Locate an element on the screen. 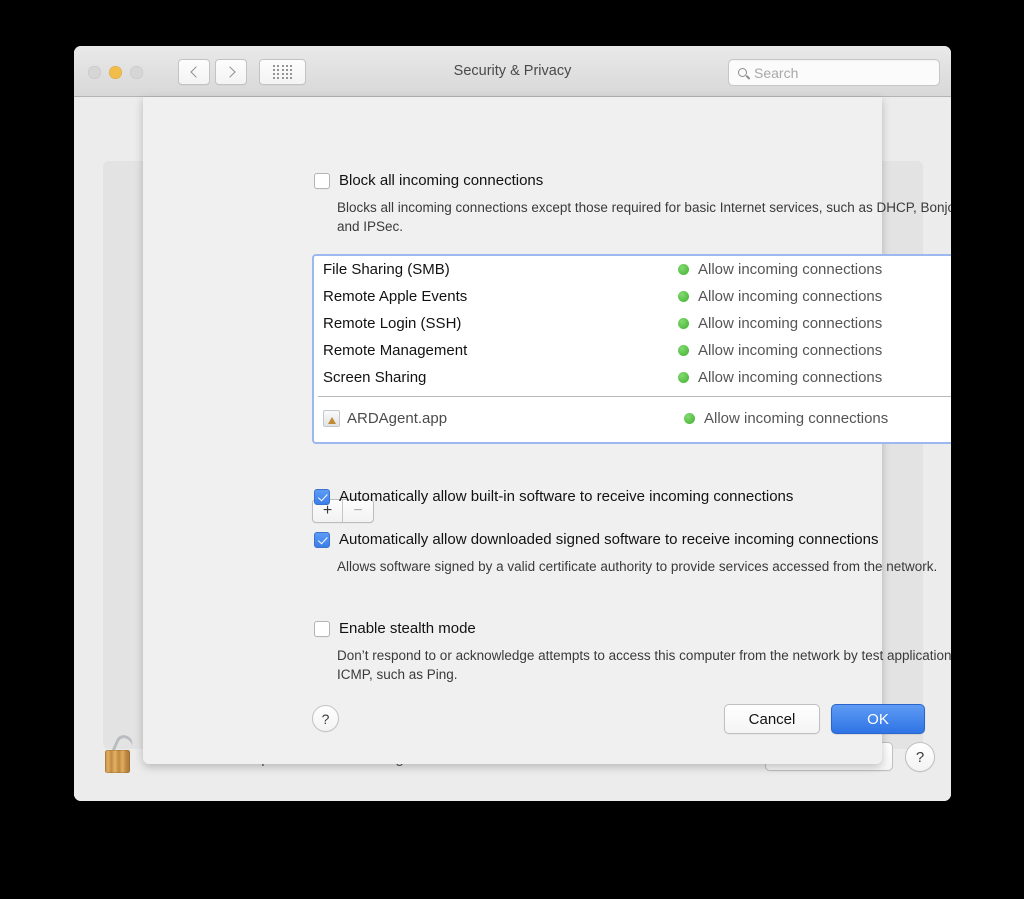  list-divider is located at coordinates (634, 396).